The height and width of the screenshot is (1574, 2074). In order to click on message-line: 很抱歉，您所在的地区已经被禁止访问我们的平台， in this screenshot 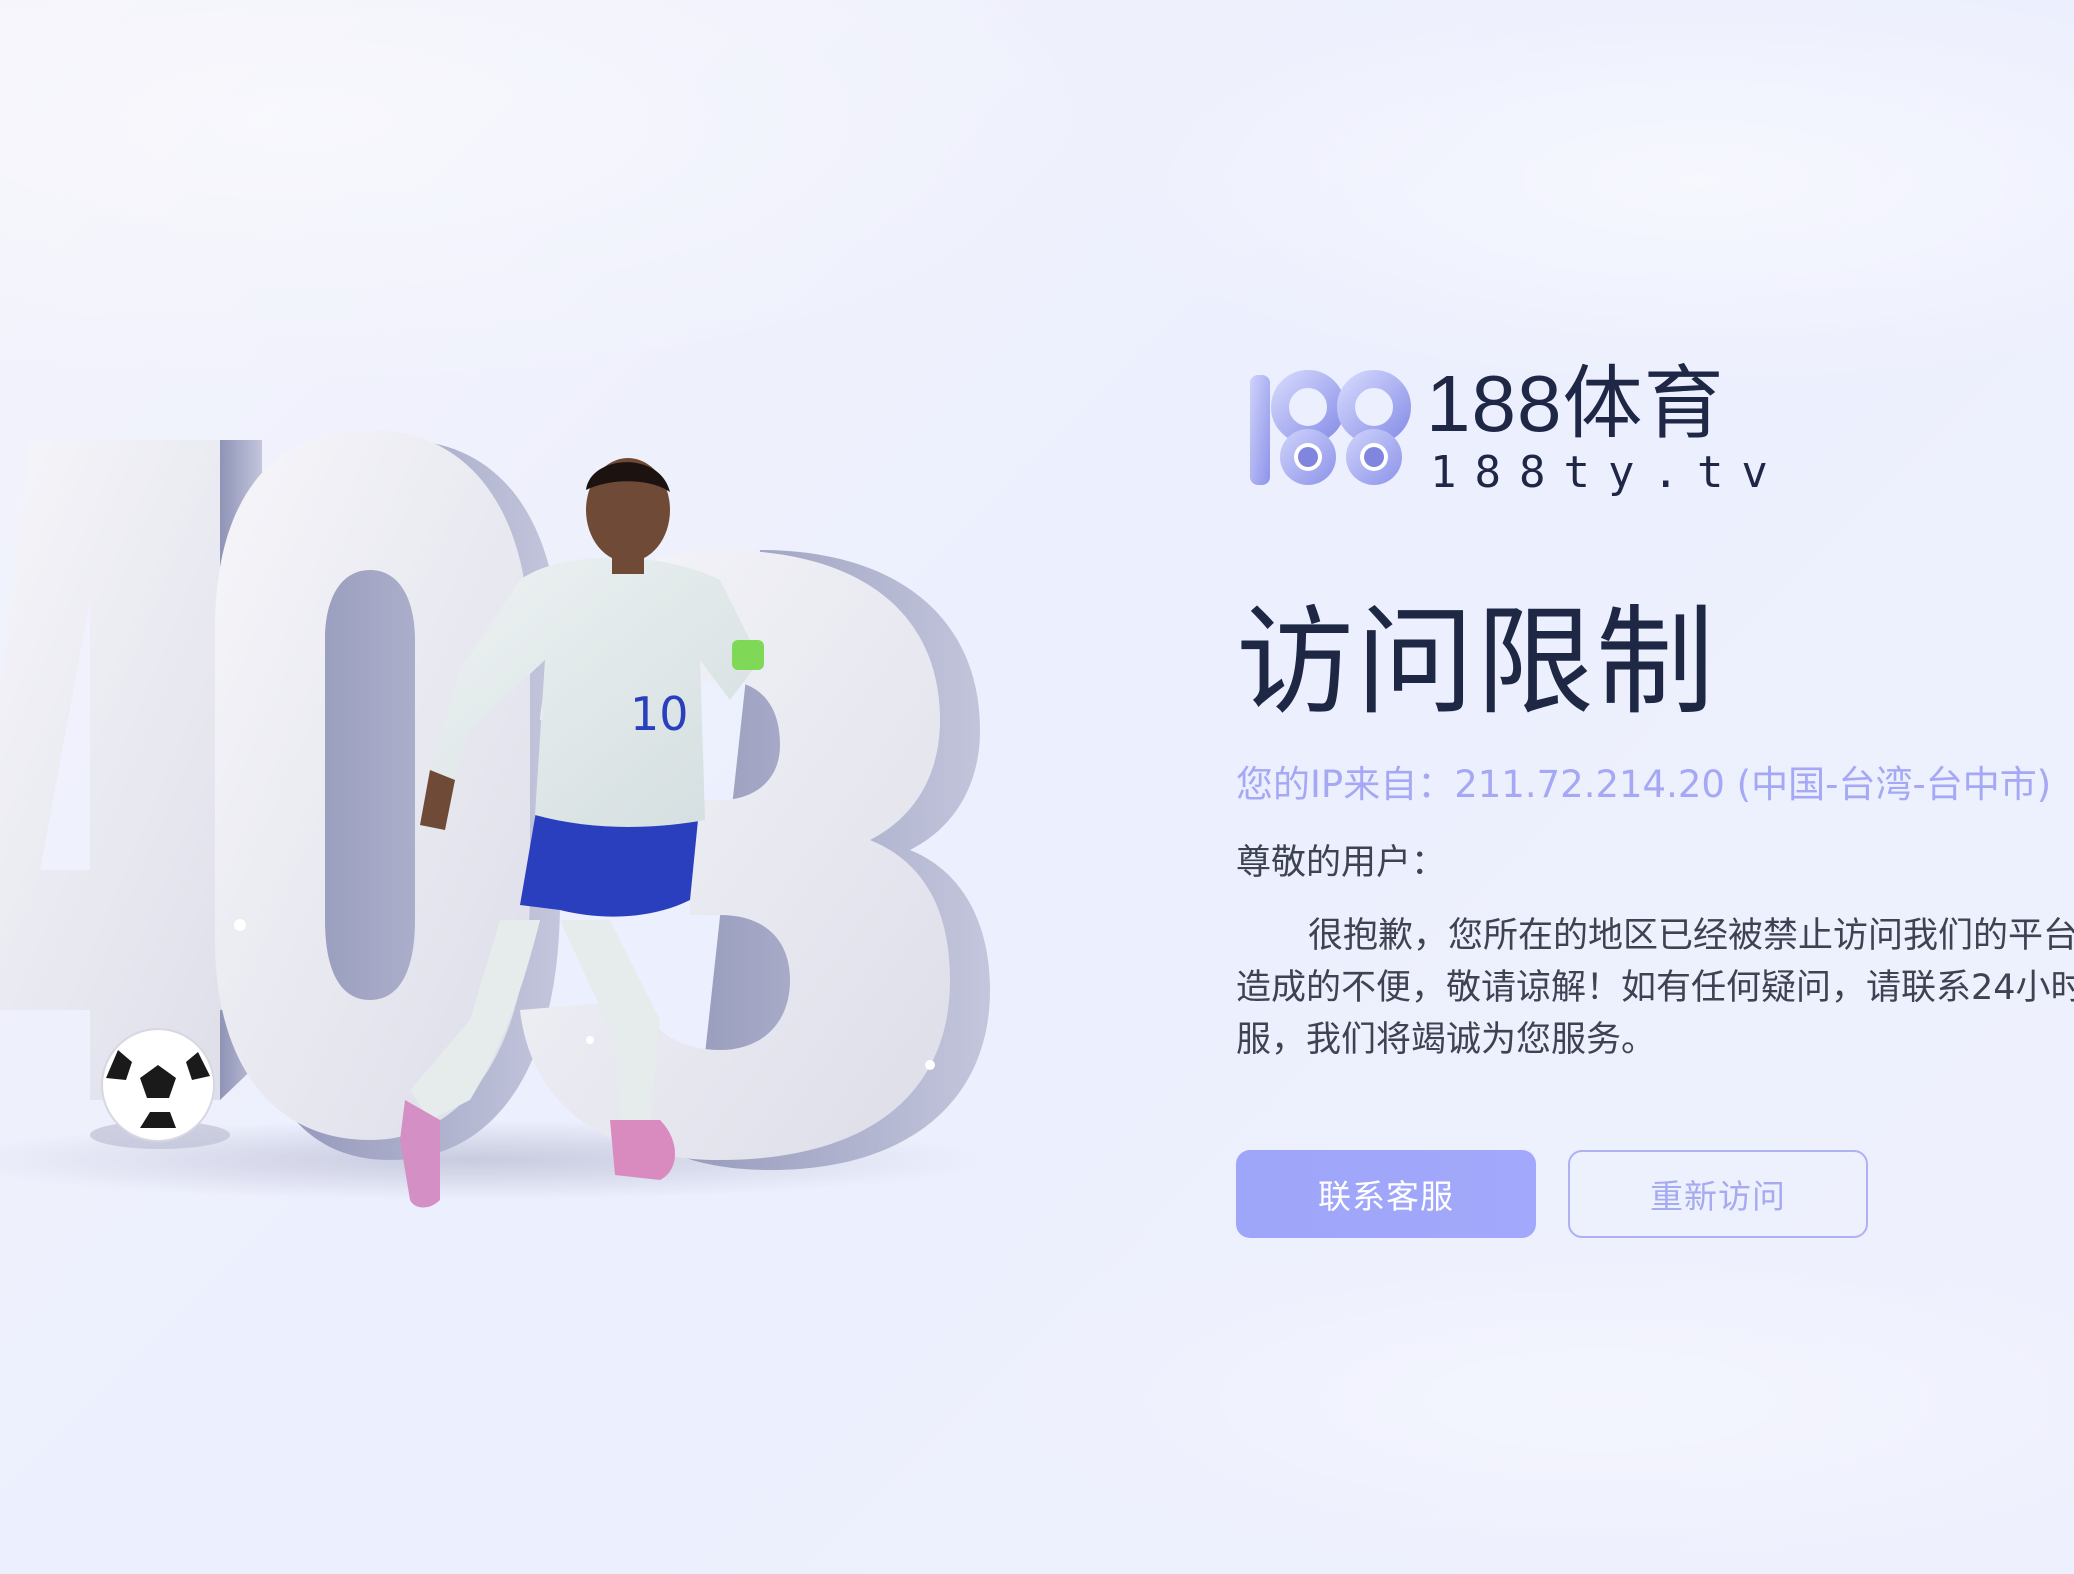, I will do `click(1691, 936)`.